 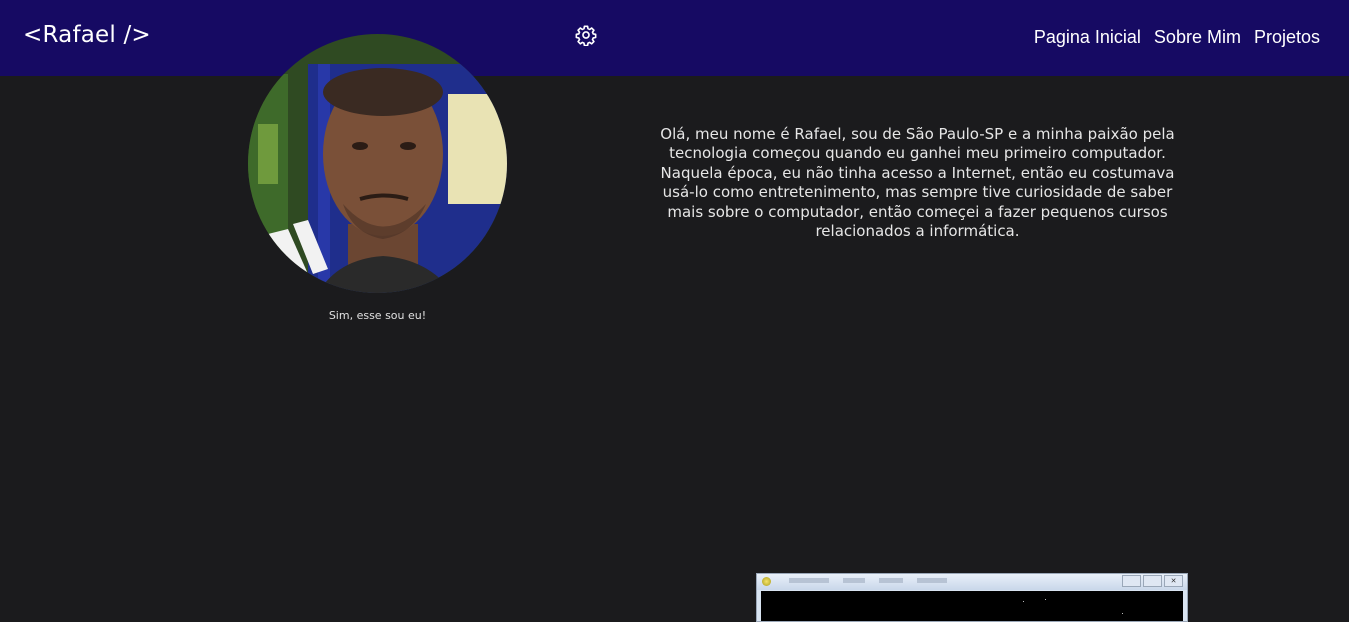 I want to click on photo-caption: Sim, esse sou eu!, so click(x=377, y=315).